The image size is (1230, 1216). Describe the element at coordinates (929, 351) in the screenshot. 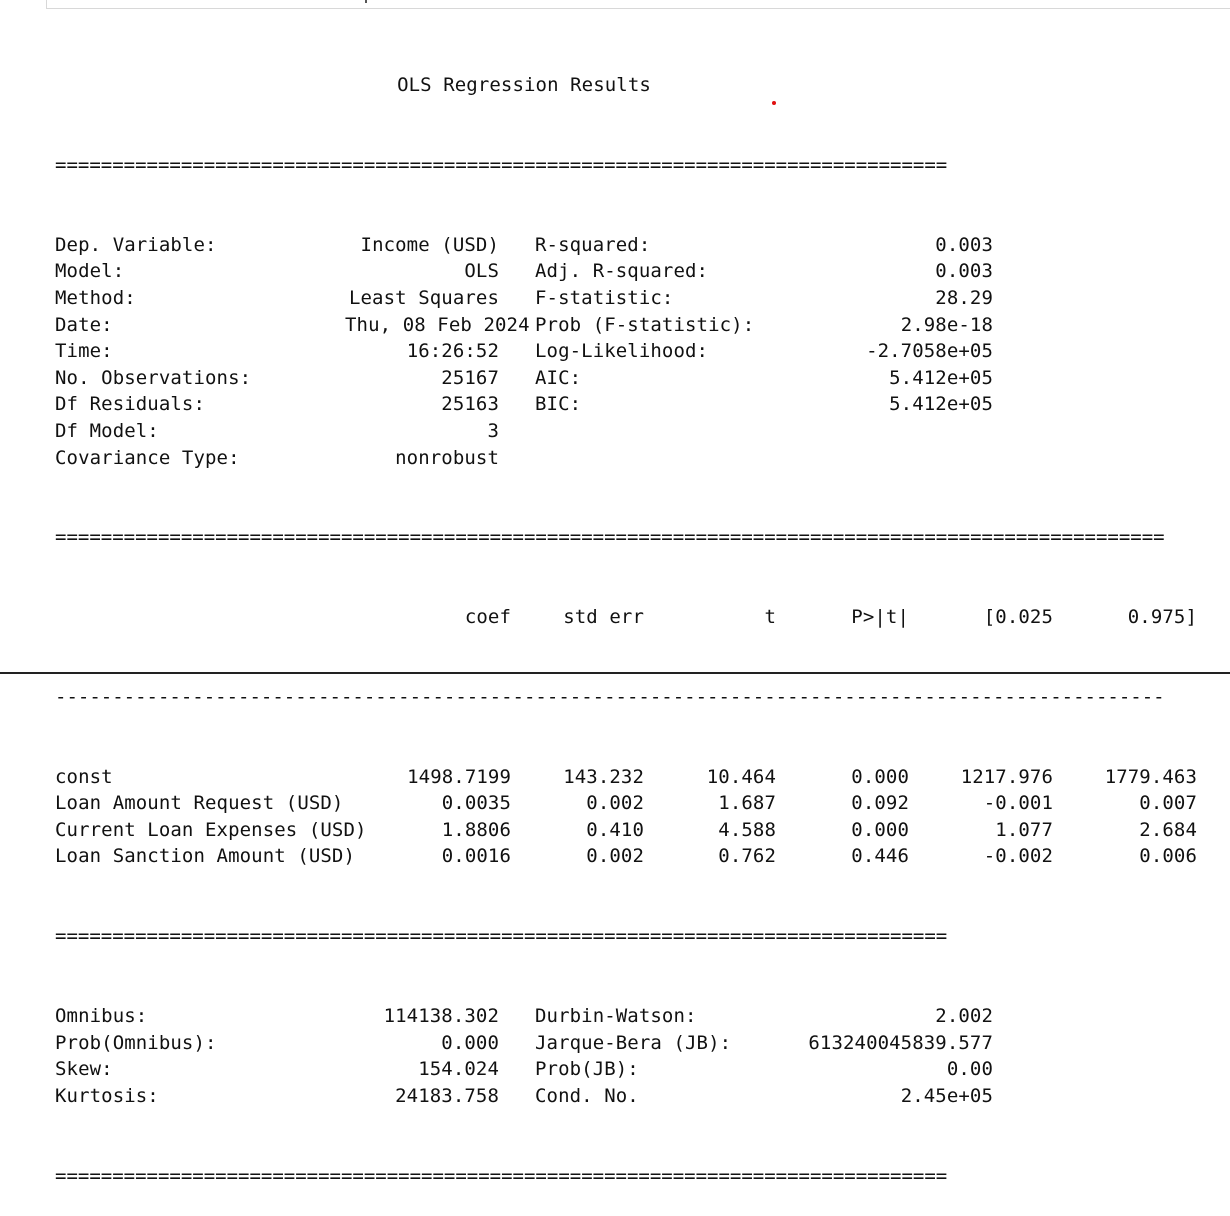

I see `stat-value: -2.7058e+05` at that location.